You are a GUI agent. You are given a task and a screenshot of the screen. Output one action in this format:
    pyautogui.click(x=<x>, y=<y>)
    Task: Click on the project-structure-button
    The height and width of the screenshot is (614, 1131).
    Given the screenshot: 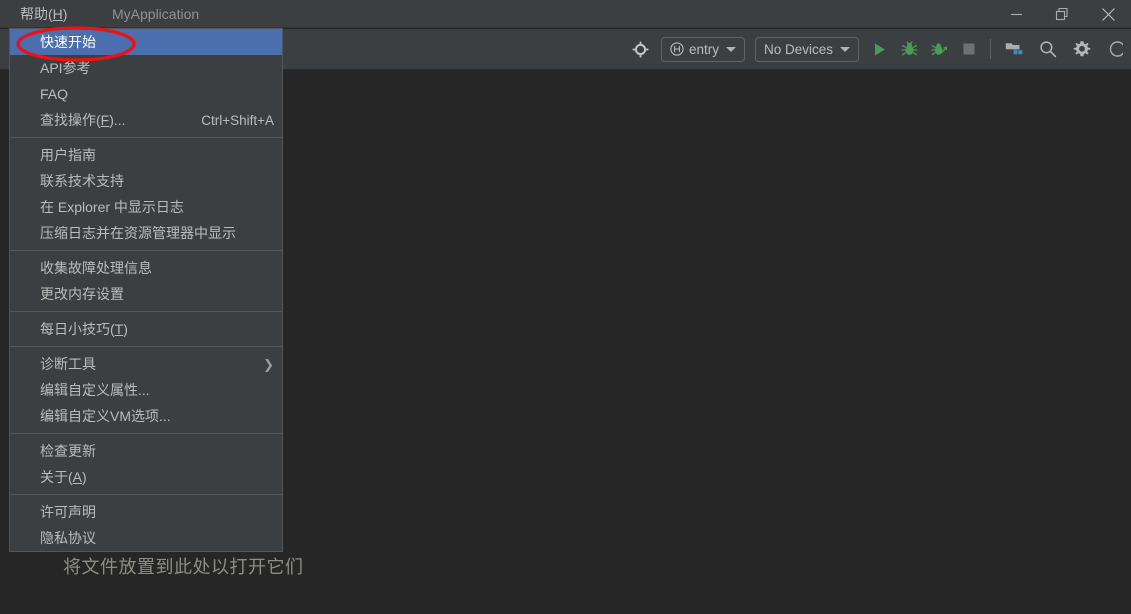 What is the action you would take?
    pyautogui.click(x=1014, y=49)
    